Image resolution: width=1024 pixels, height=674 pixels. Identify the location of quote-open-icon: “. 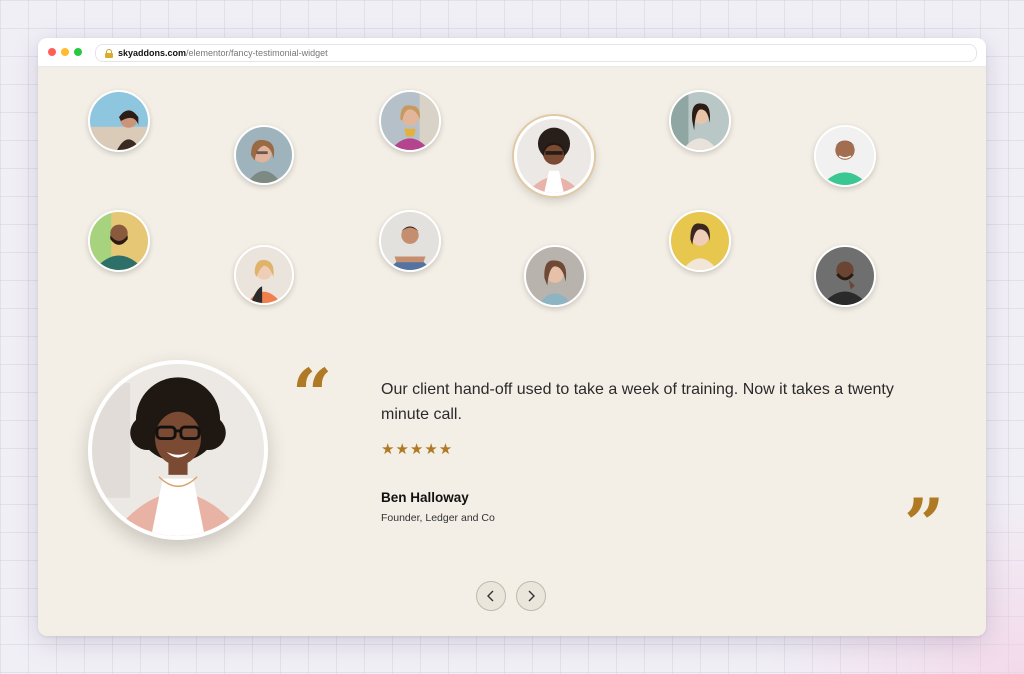
(312, 394).